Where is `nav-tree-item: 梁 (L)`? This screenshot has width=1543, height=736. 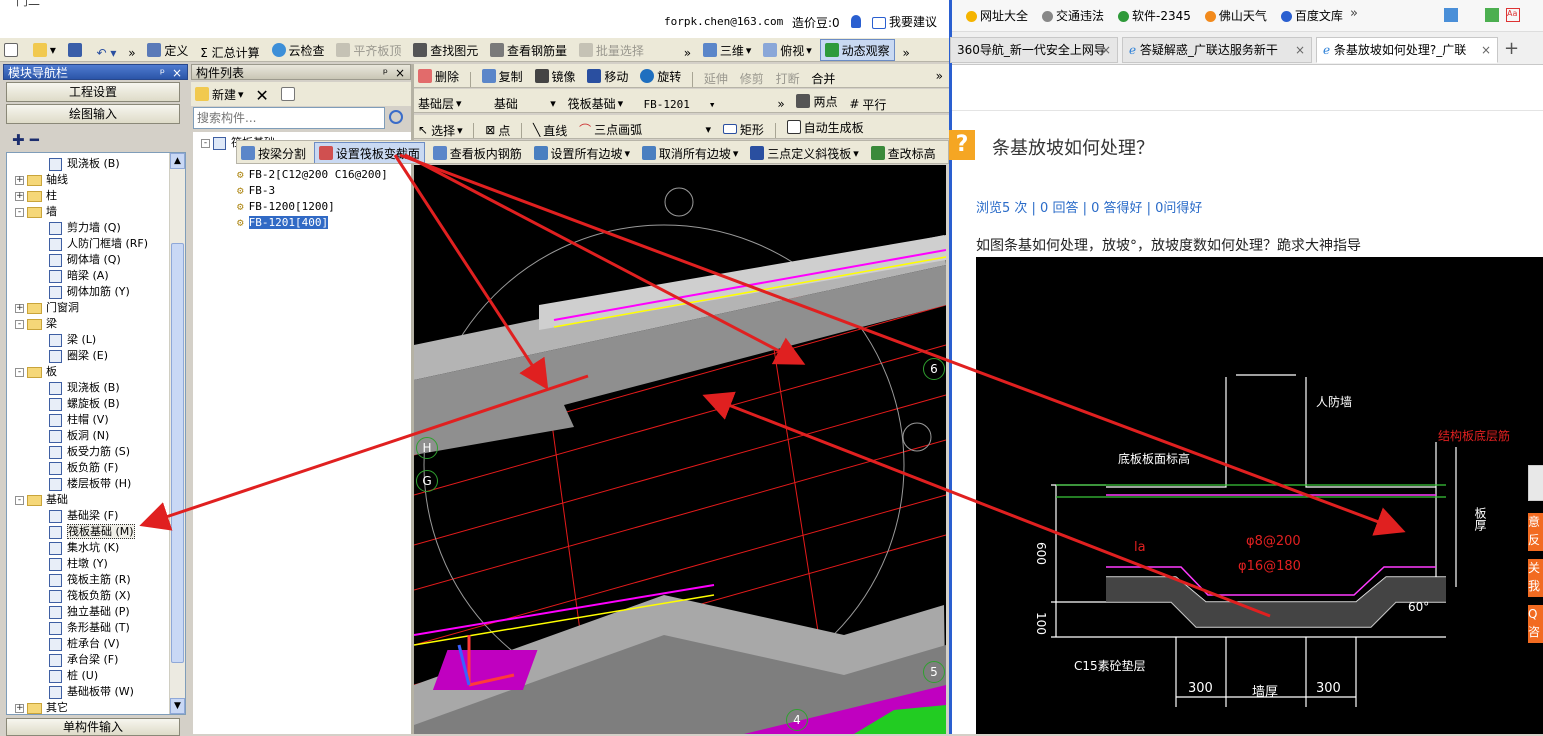
nav-tree-item: 梁 (L) is located at coordinates (72, 340).